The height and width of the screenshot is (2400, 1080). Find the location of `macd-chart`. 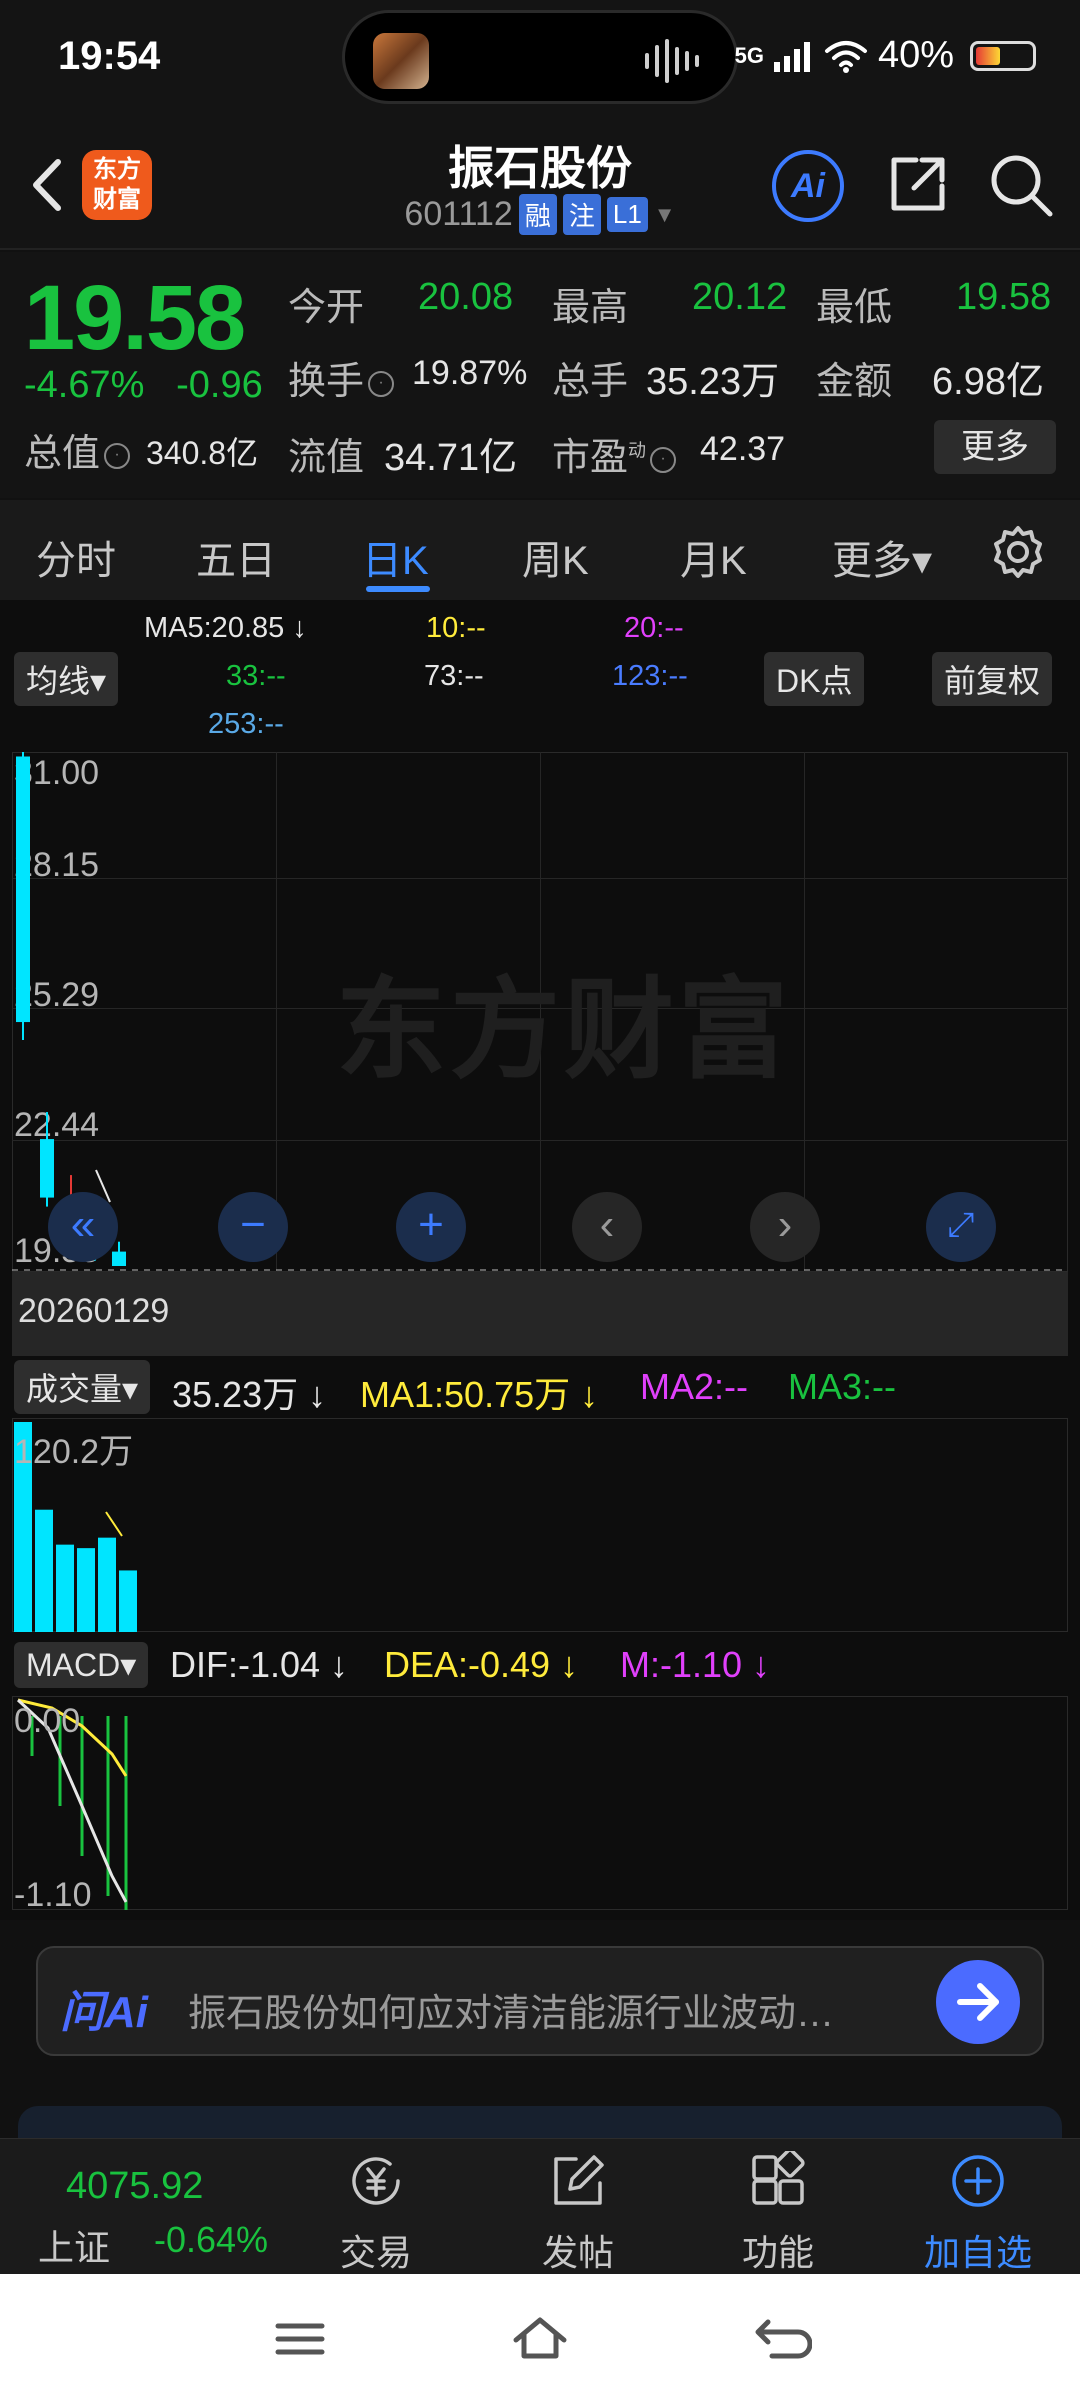

macd-chart is located at coordinates (72, 1804).